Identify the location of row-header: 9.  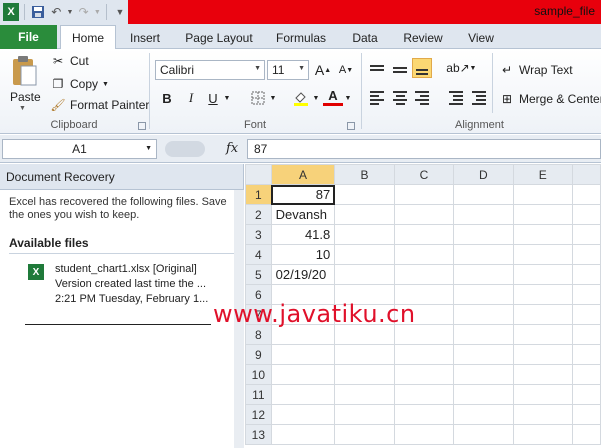
(258, 354).